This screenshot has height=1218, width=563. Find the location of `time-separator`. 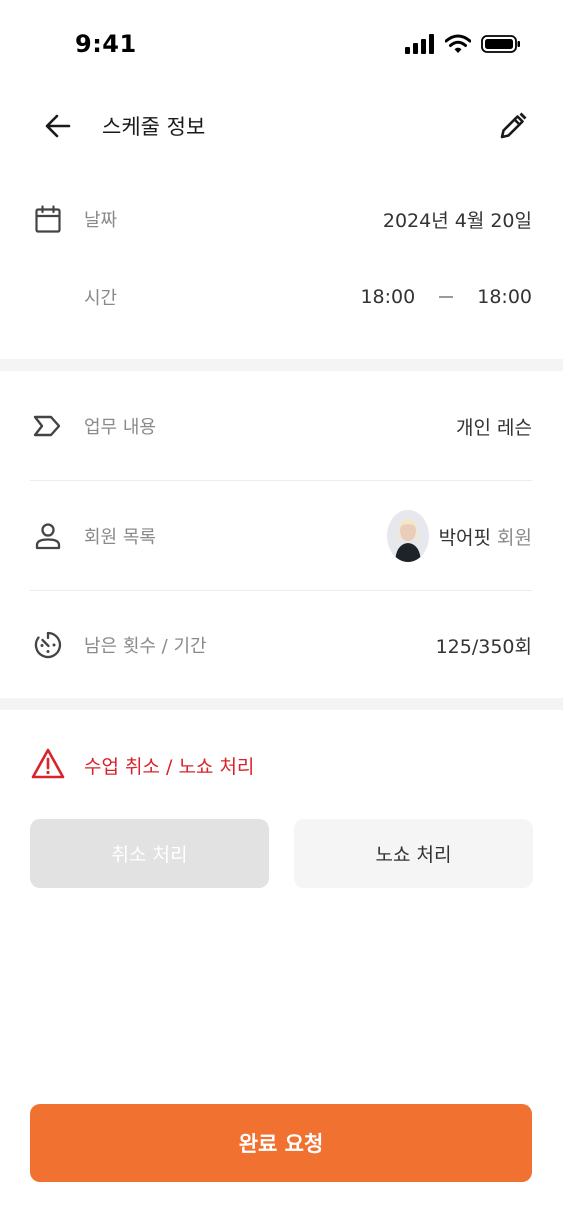

time-separator is located at coordinates (446, 297).